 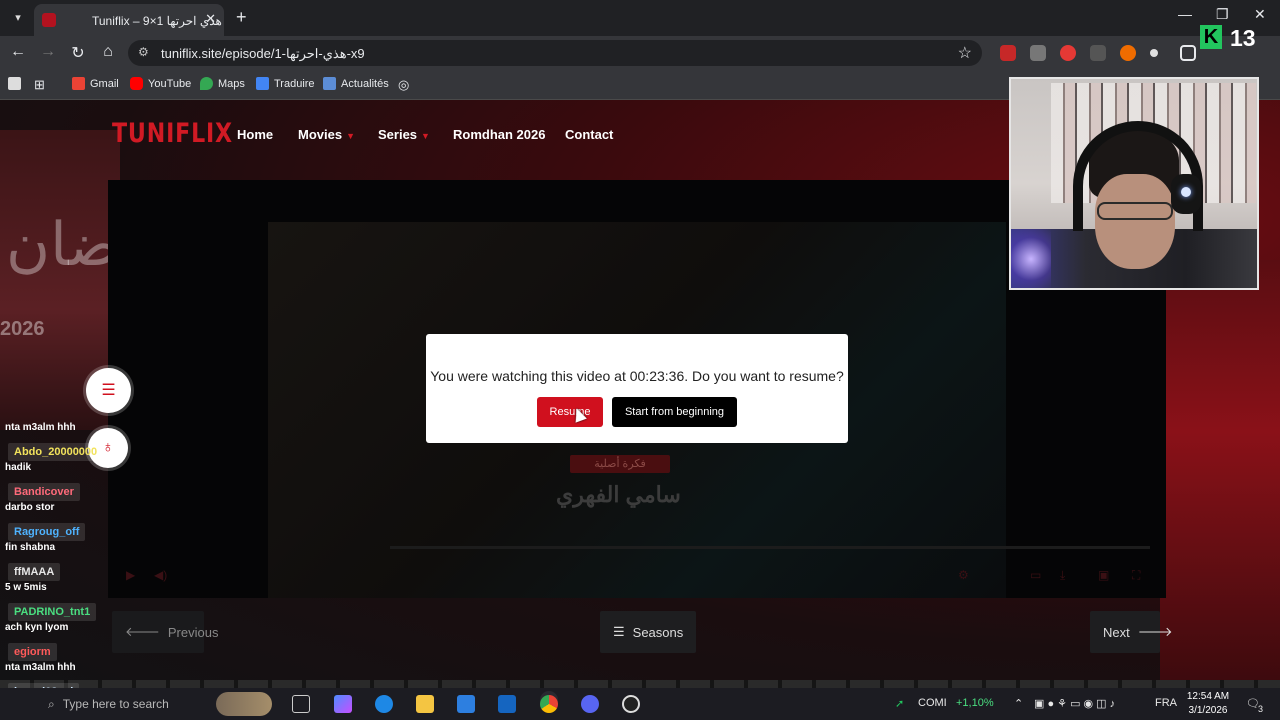 I want to click on bookmark-maps: Maps, so click(x=222, y=83).